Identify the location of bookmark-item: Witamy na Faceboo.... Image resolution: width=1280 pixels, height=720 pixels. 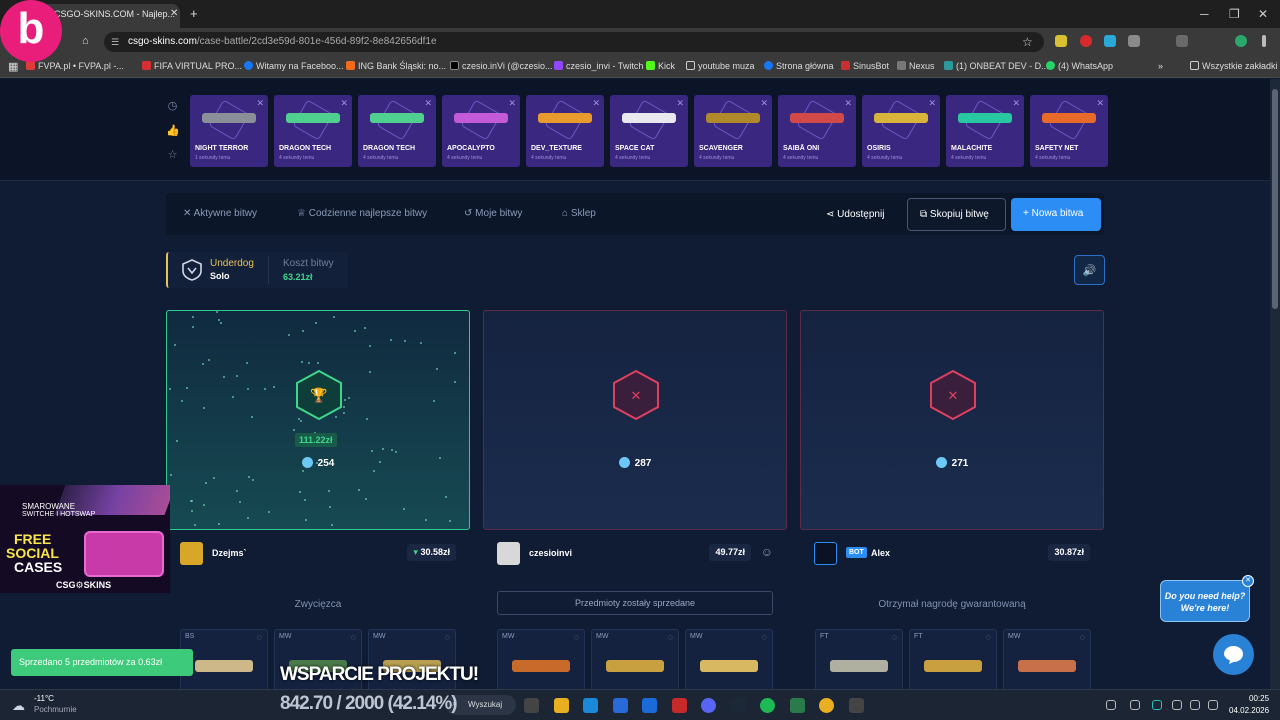
(294, 66).